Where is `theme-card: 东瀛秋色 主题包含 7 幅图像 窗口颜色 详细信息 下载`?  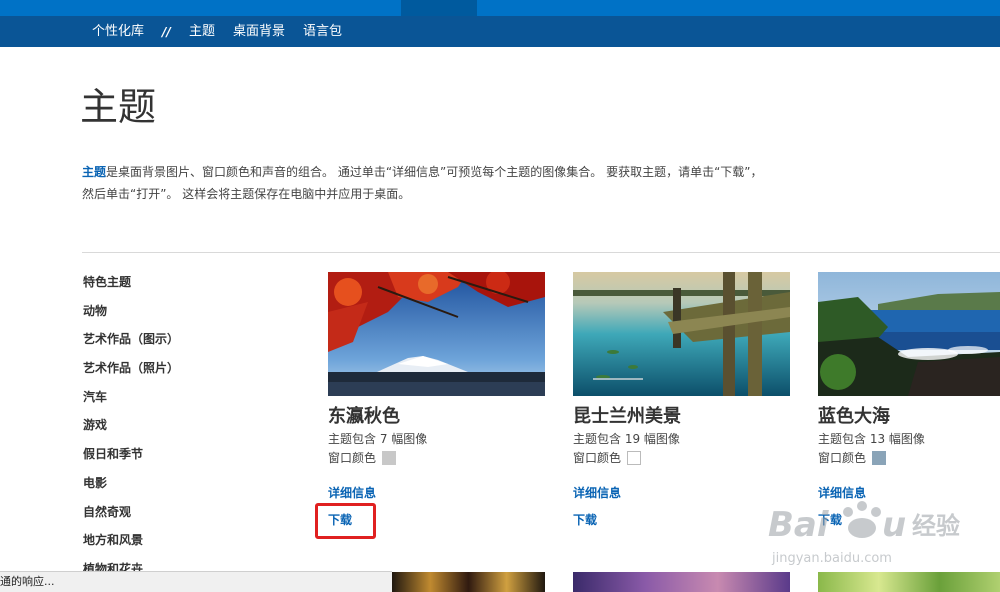 theme-card: 东瀛秋色 主题包含 7 幅图像 窗口颜色 详细信息 下载 is located at coordinates (437, 400).